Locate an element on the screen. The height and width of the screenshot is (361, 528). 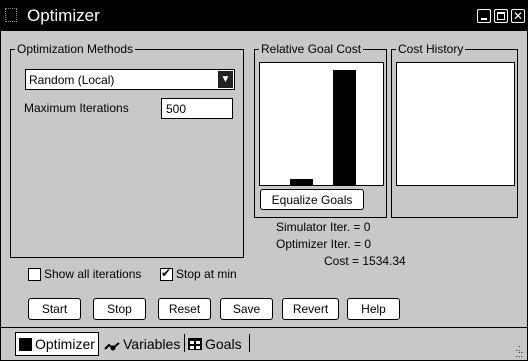
equalize-goals-button: Equalize Goals is located at coordinates (312, 199).